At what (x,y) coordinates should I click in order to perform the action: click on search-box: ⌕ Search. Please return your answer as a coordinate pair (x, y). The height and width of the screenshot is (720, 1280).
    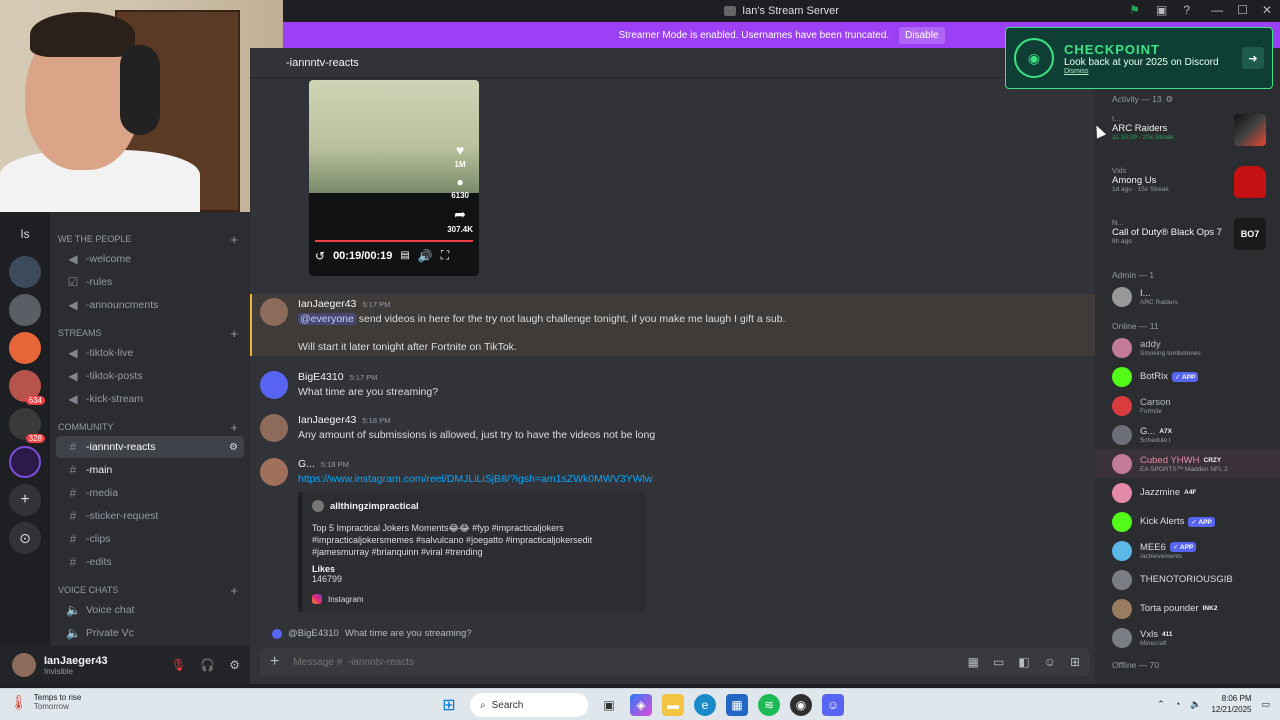
    Looking at the image, I should click on (529, 705).